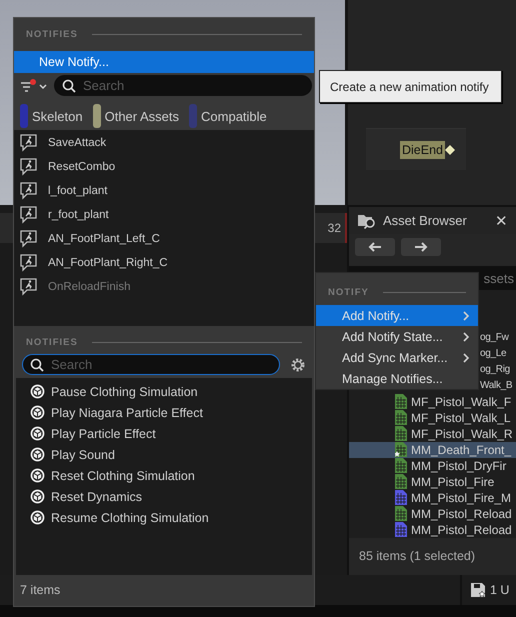 The width and height of the screenshot is (516, 617). Describe the element at coordinates (410, 86) in the screenshot. I see `tooltip: Create a new animation notify` at that location.